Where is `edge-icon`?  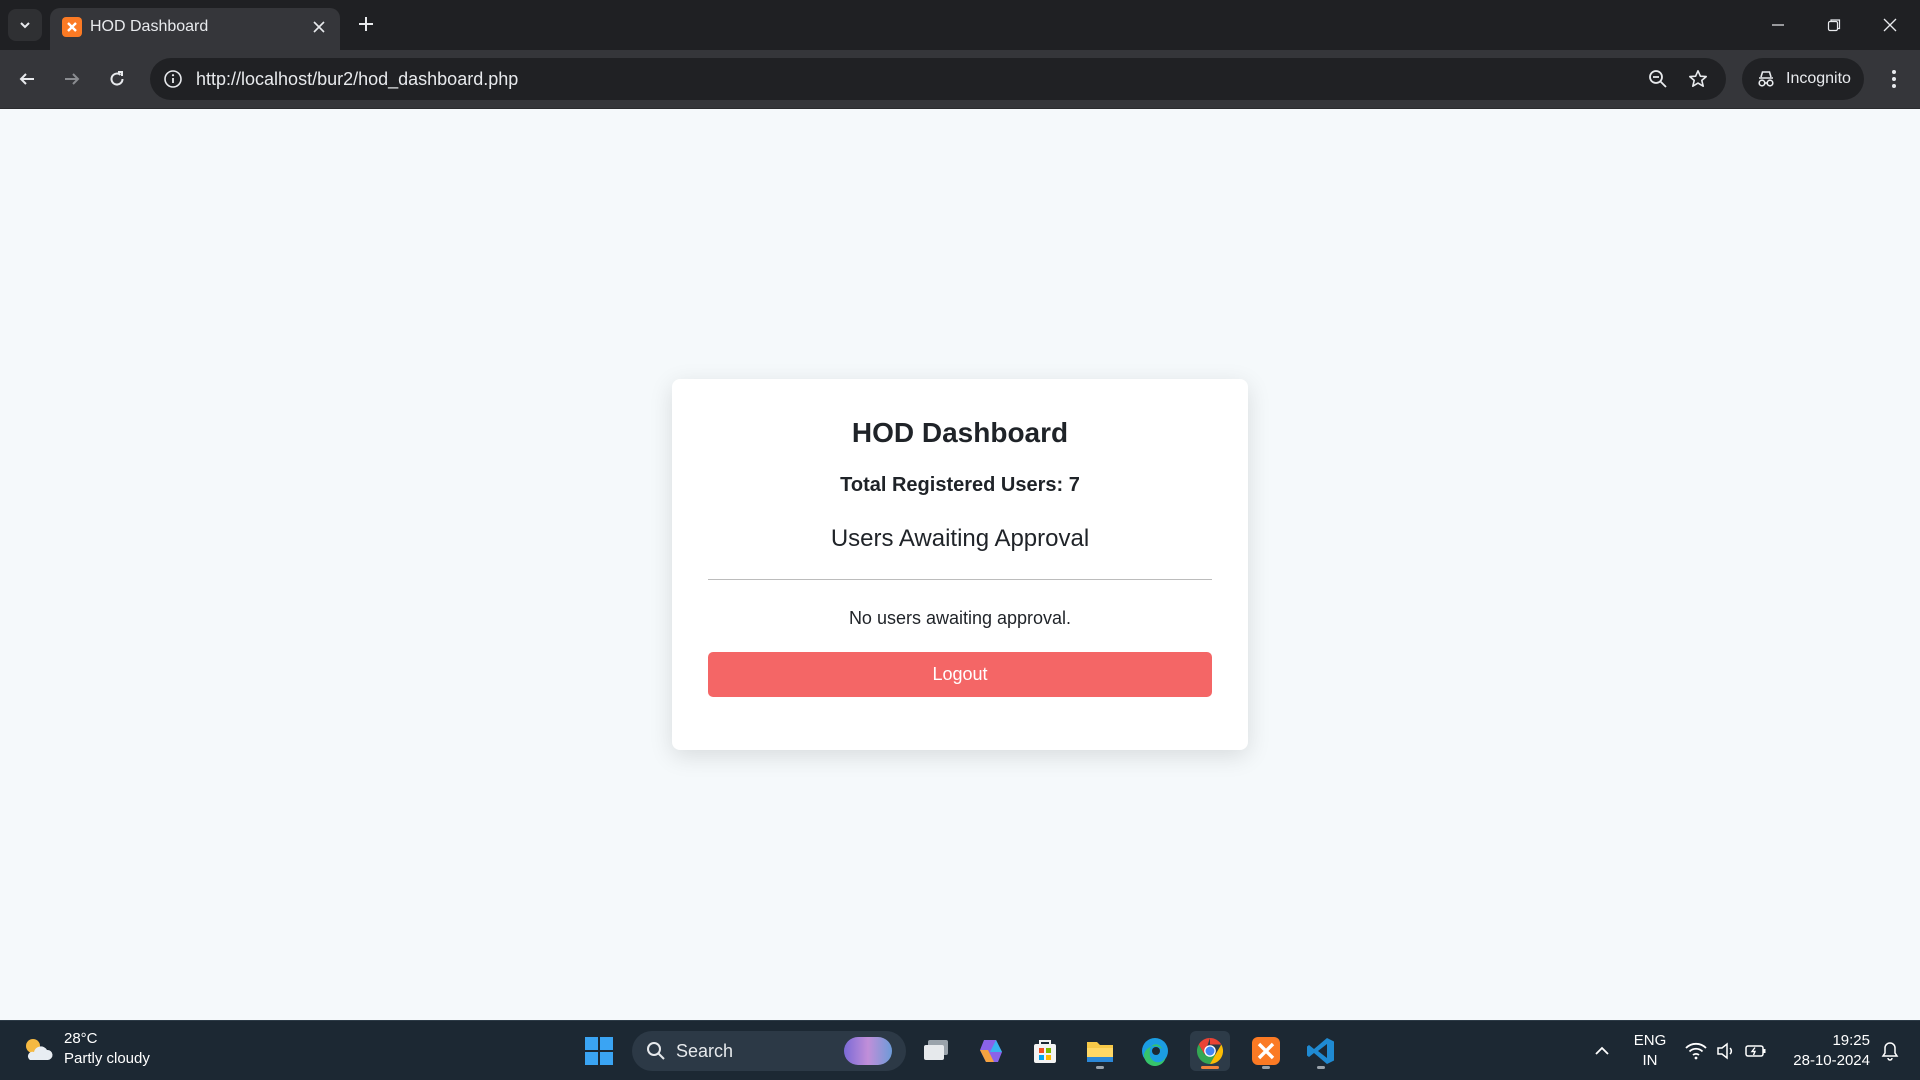 edge-icon is located at coordinates (1155, 1052).